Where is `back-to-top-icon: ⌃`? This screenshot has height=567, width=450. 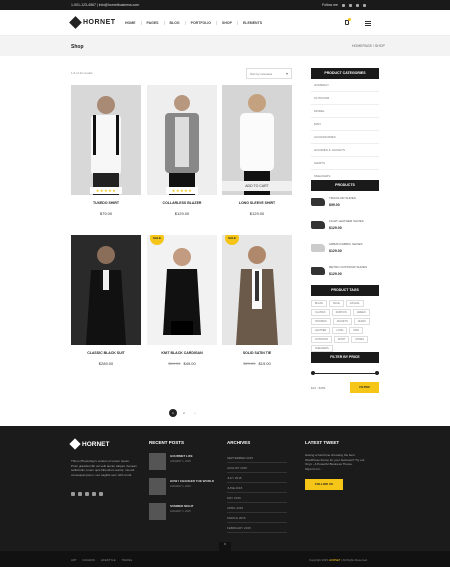
back-to-top-icon: ⌃ is located at coordinates (225, 546).